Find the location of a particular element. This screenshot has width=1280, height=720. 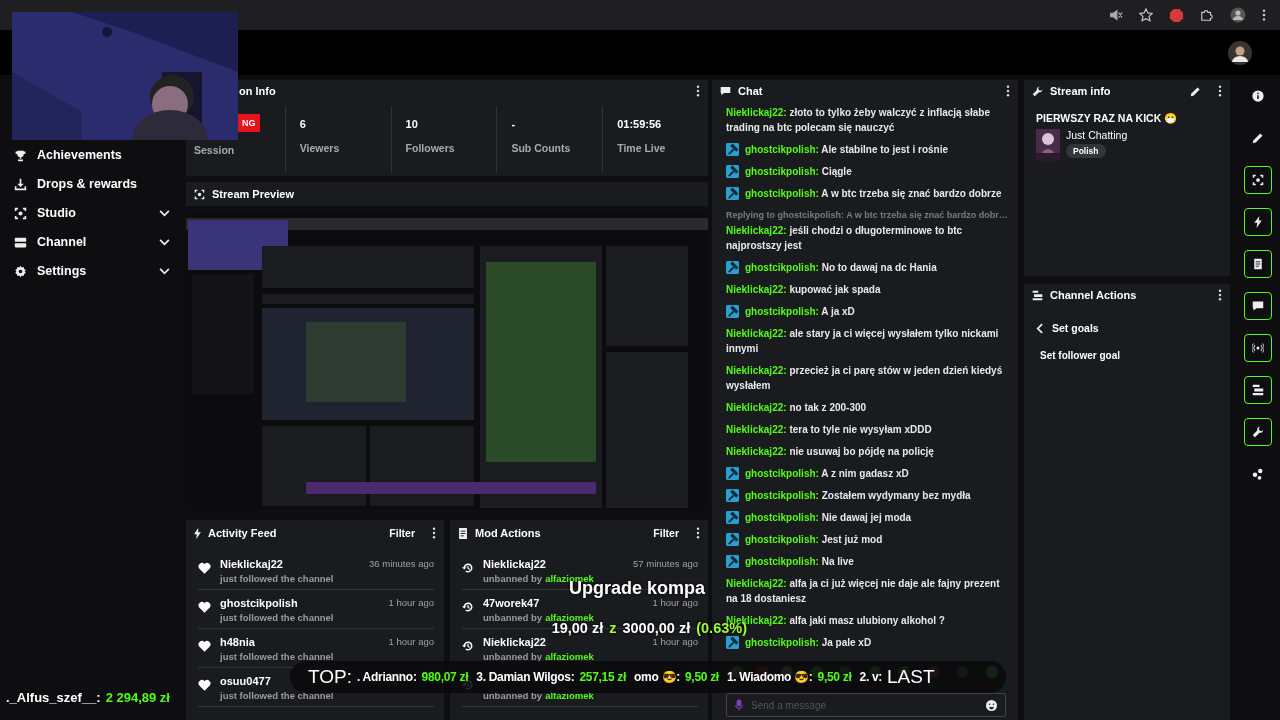

chat-message: Nieklickaj22: jeśli chodzi o długoterminowe to btc najprostszy jest is located at coordinates (845, 238).